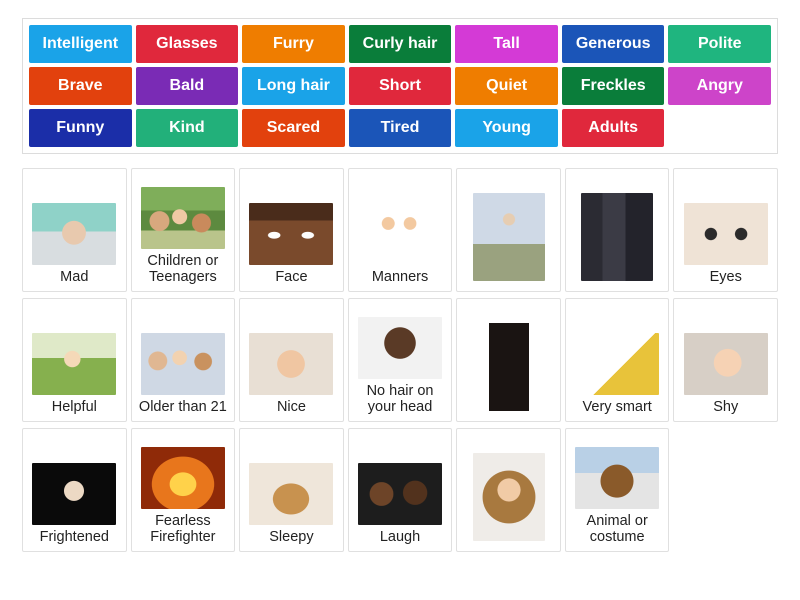  I want to click on tile-label: Scared, so click(293, 127).